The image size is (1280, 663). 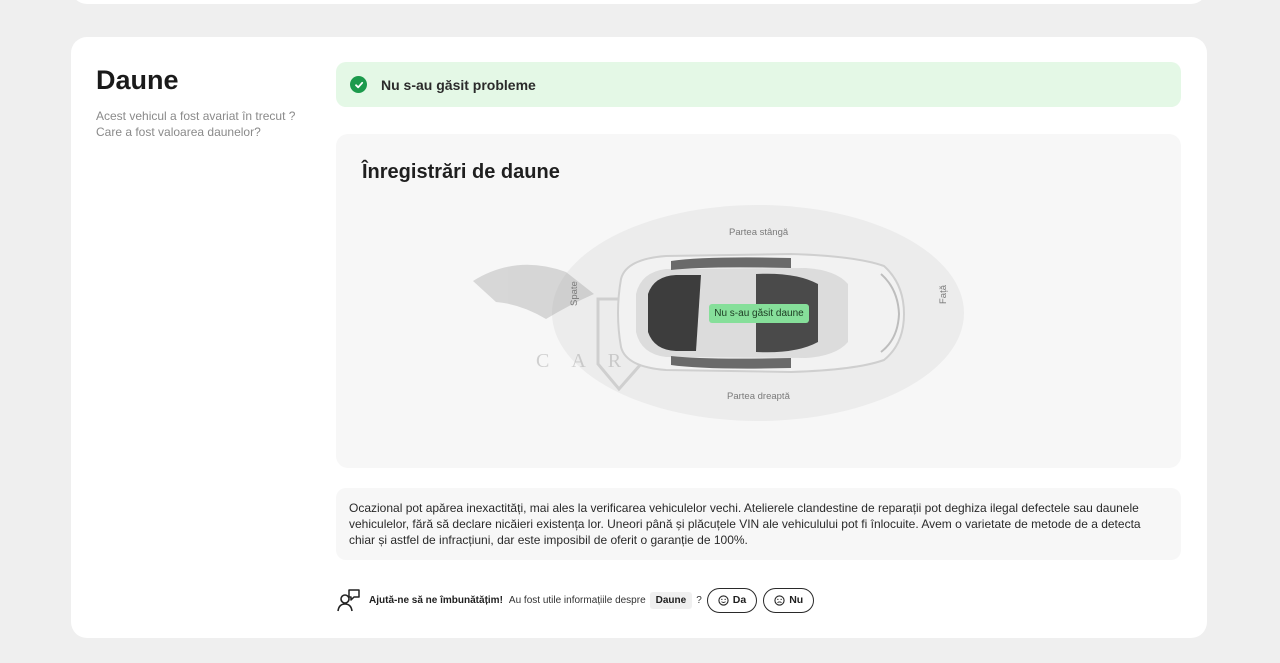 I want to click on frown-icon, so click(x=779, y=600).